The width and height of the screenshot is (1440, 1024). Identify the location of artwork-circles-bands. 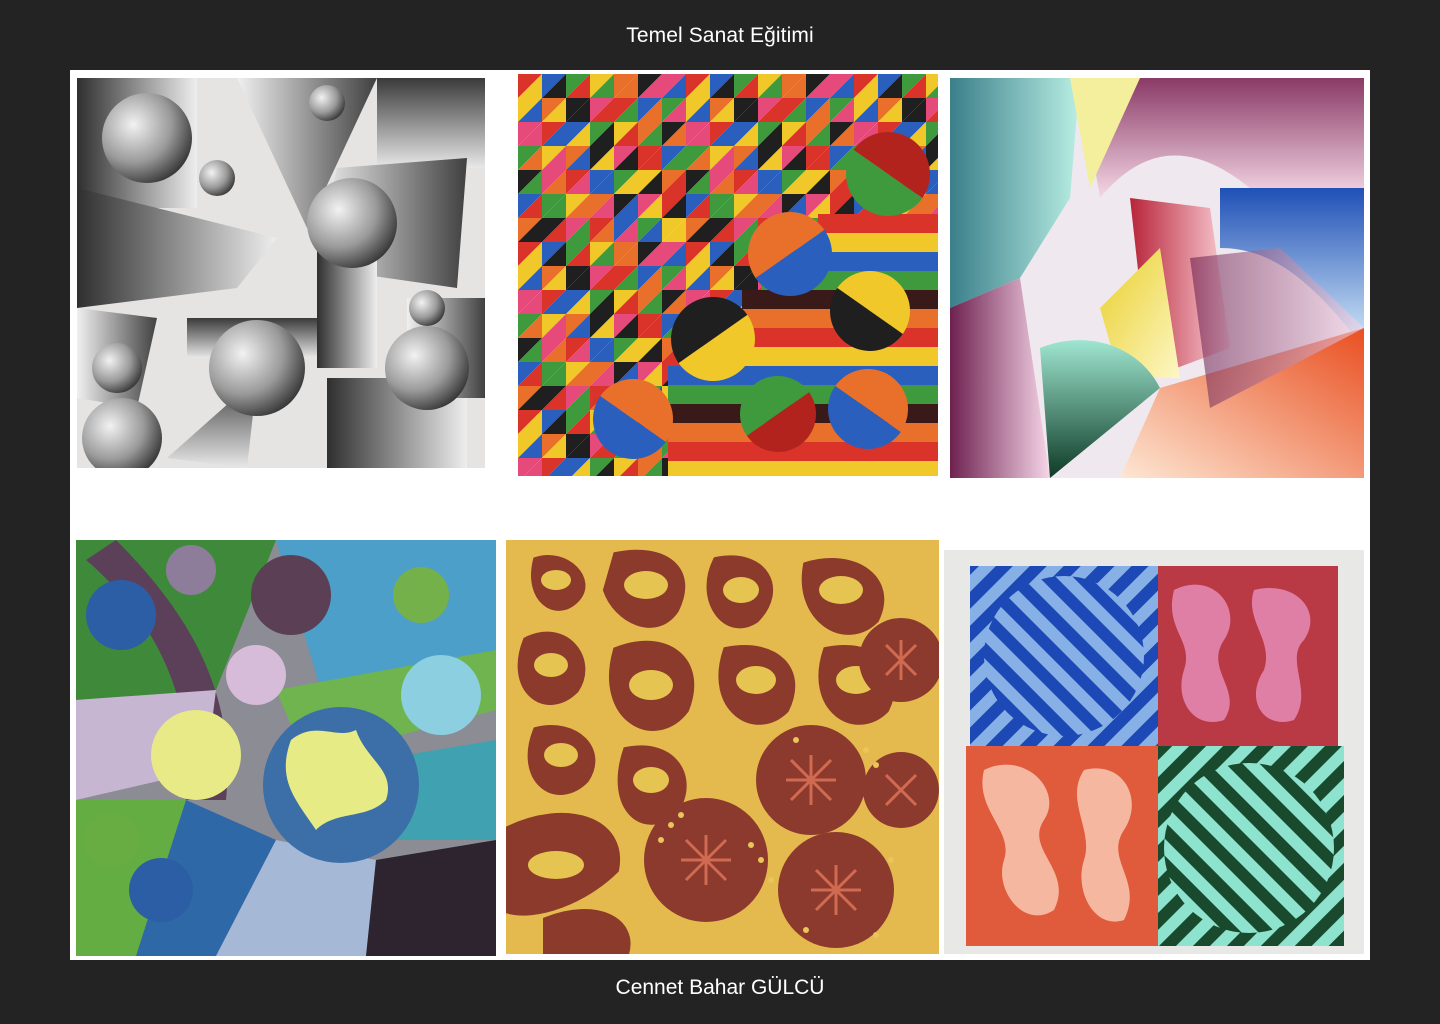
(286, 748).